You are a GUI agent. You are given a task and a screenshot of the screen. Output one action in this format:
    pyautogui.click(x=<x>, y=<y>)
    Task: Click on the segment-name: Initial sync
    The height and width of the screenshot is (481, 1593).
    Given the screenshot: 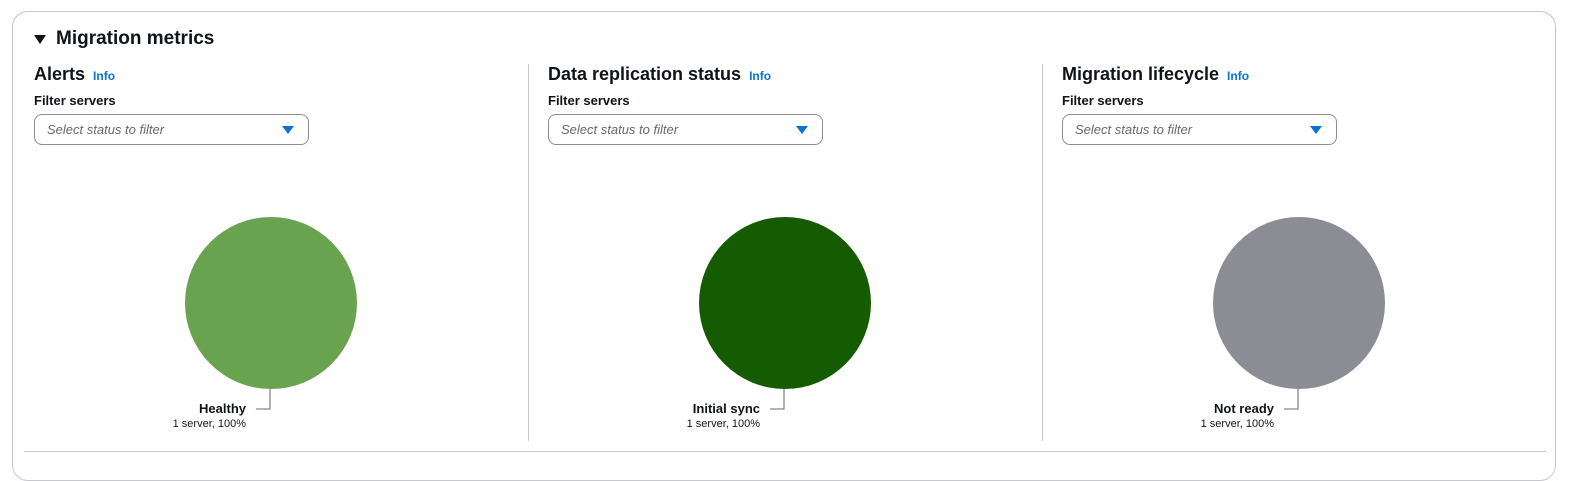 What is the action you would take?
    pyautogui.click(x=726, y=408)
    